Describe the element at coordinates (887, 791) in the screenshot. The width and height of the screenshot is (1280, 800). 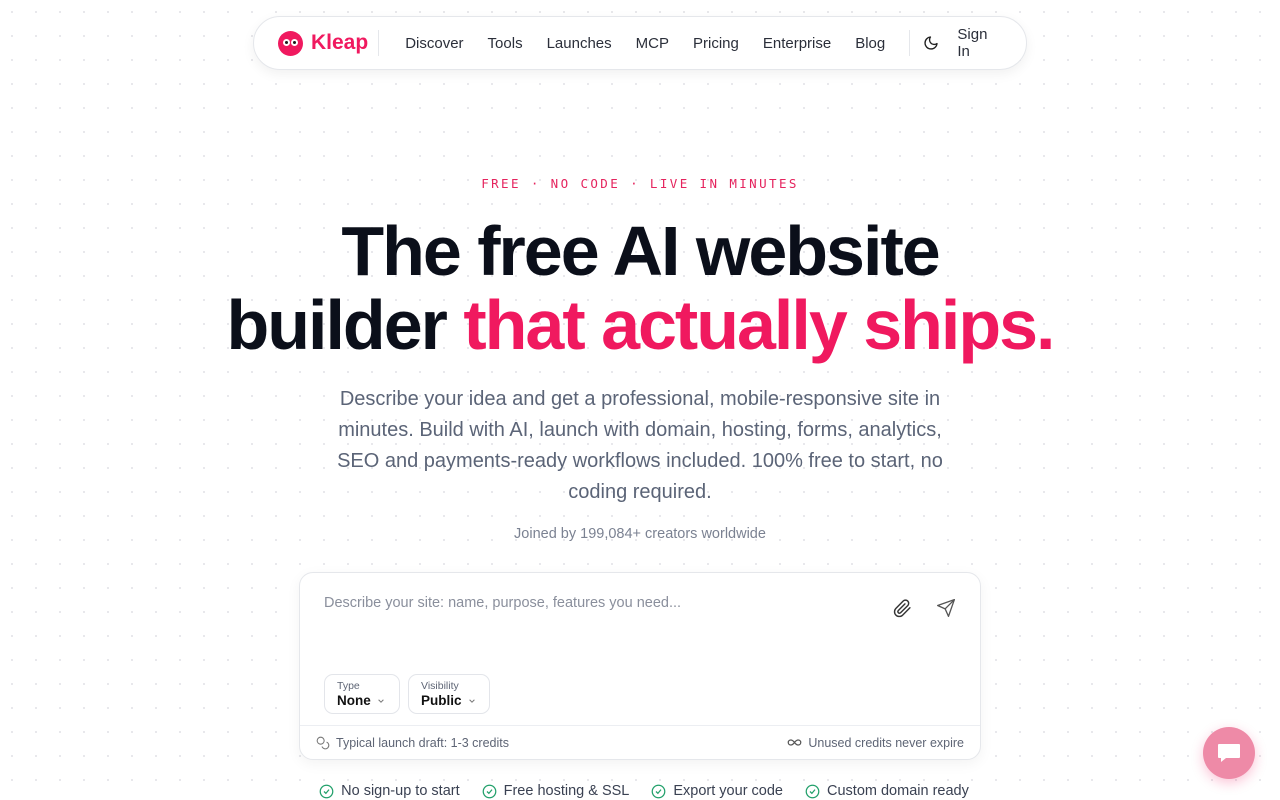
I see `feature-item: Custom domain ready` at that location.